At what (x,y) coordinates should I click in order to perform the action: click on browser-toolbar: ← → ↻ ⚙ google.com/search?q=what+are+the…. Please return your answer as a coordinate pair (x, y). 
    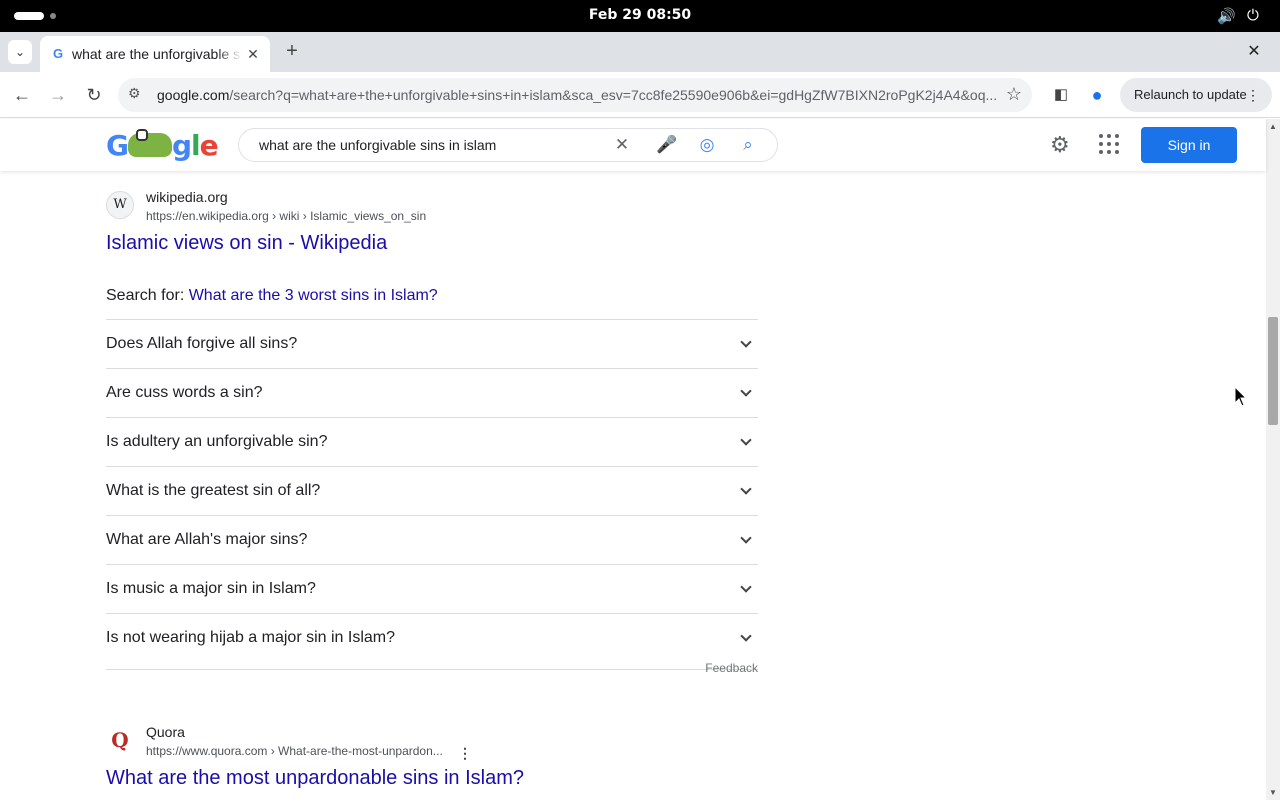
    Looking at the image, I should click on (640, 95).